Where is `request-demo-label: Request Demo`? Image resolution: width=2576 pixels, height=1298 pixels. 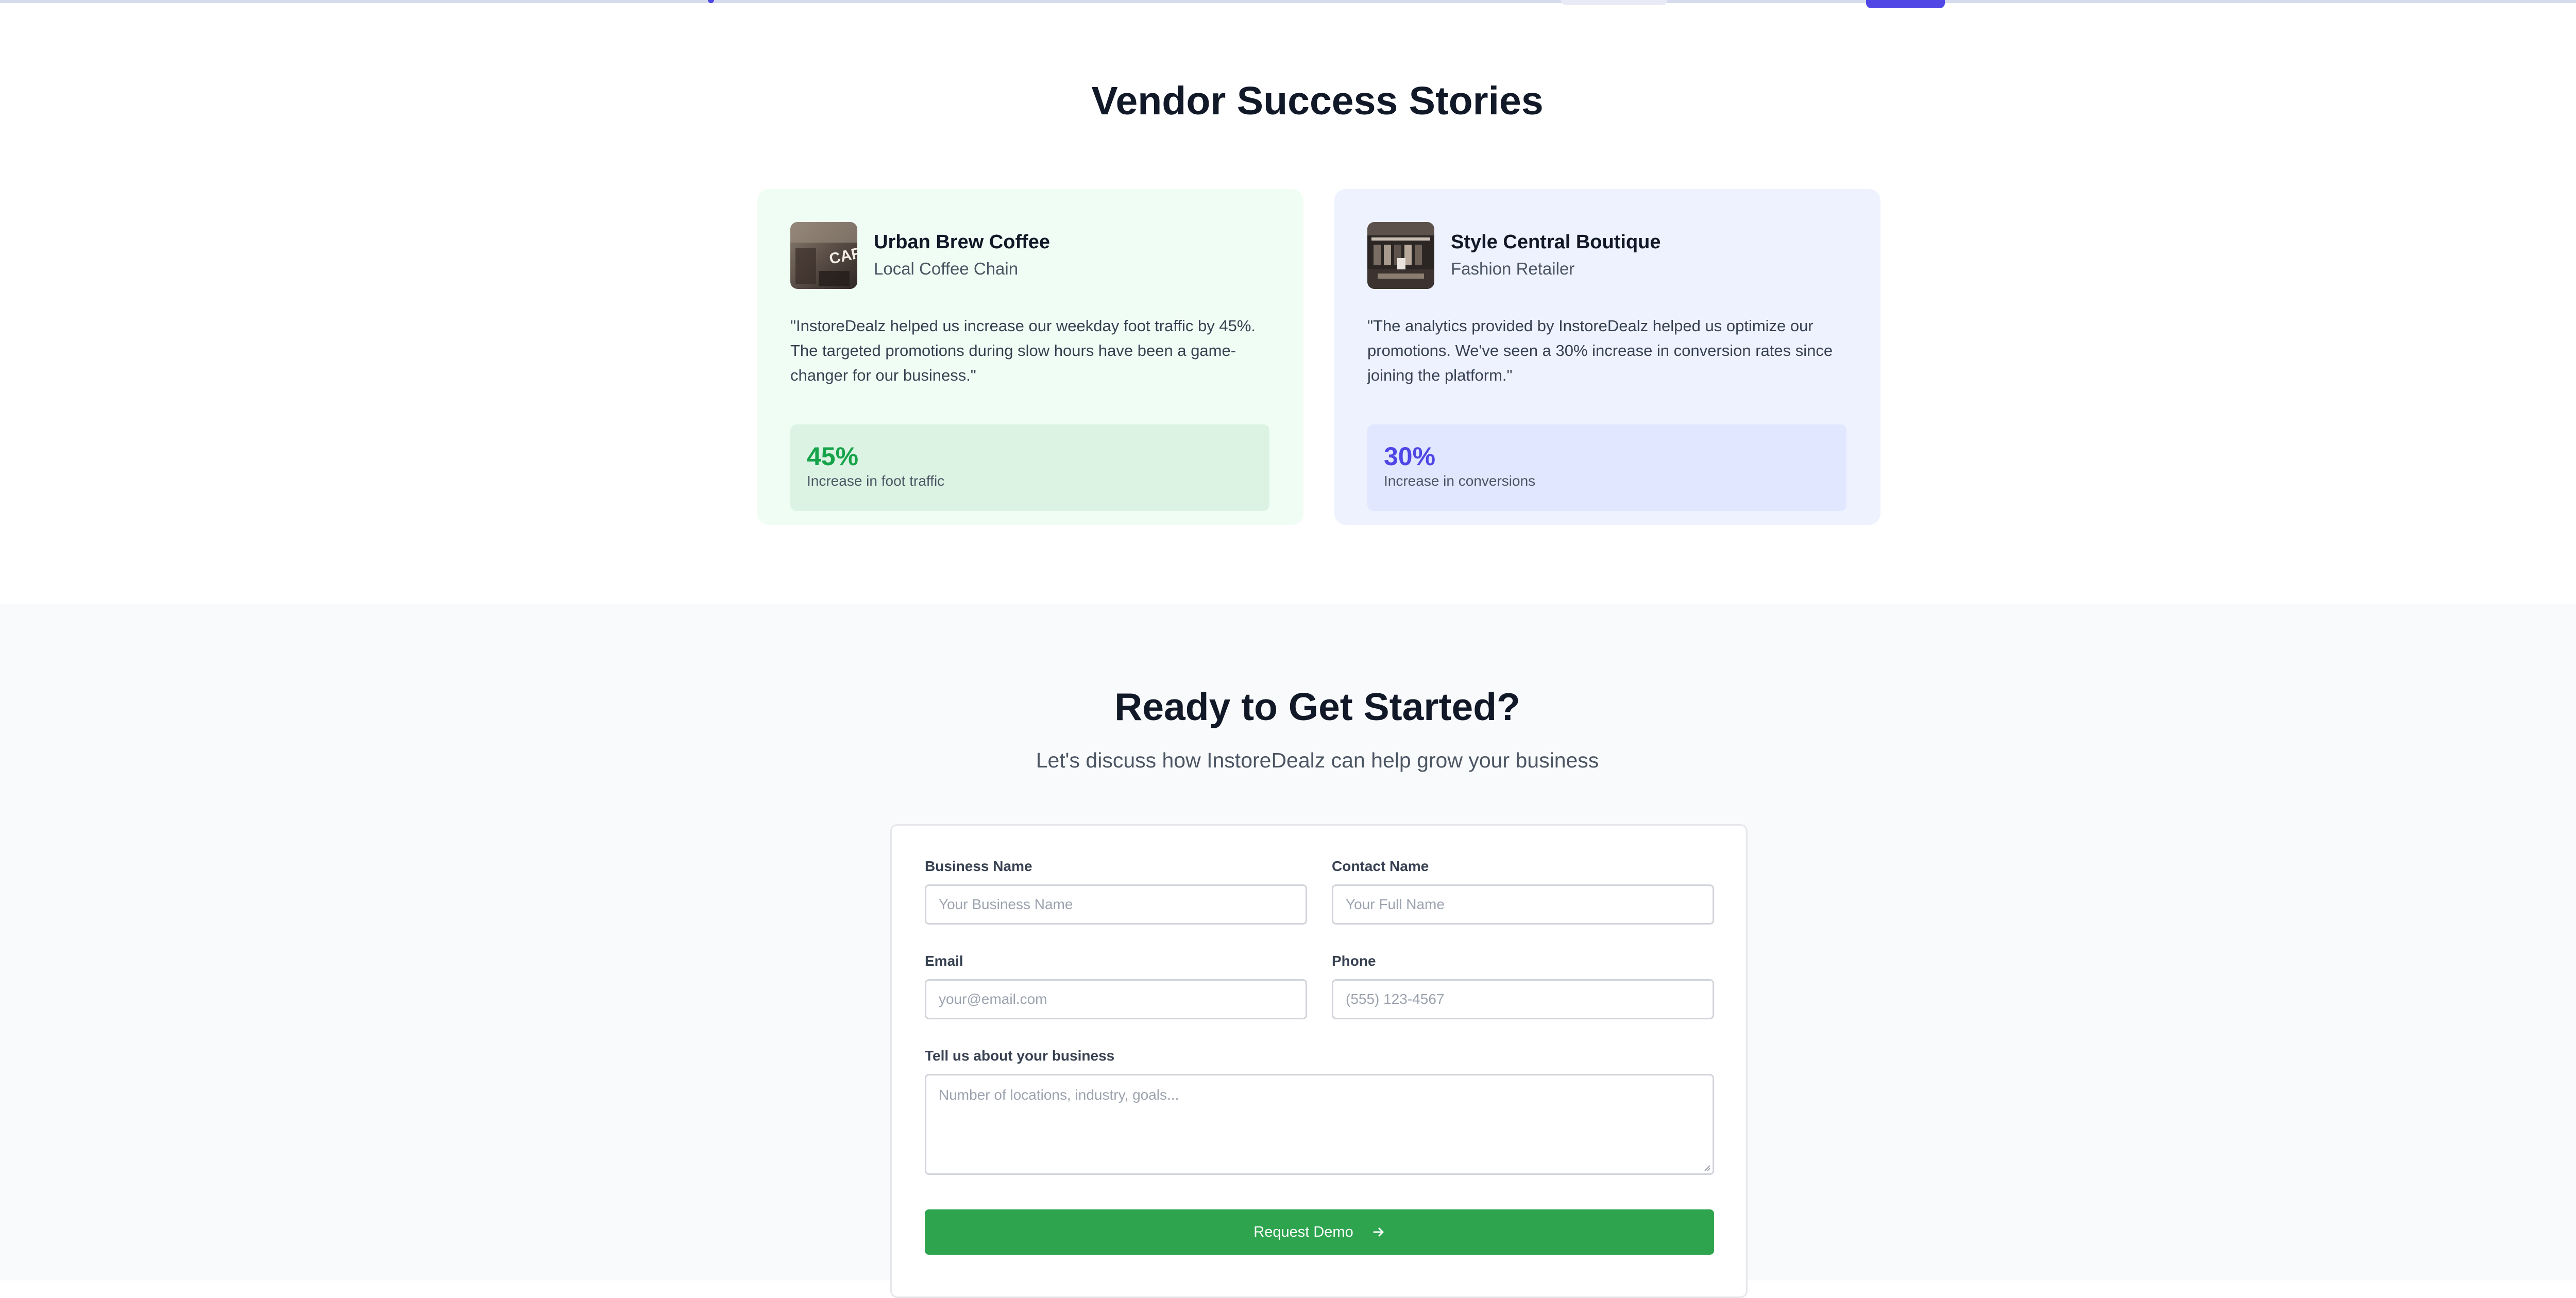 request-demo-label: Request Demo is located at coordinates (1303, 1231).